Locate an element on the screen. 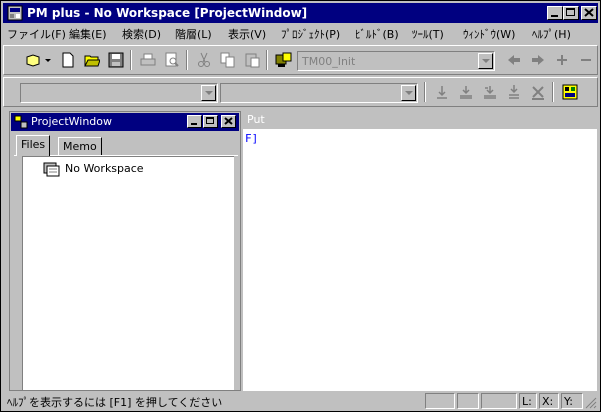  paste-icon is located at coordinates (252, 60).